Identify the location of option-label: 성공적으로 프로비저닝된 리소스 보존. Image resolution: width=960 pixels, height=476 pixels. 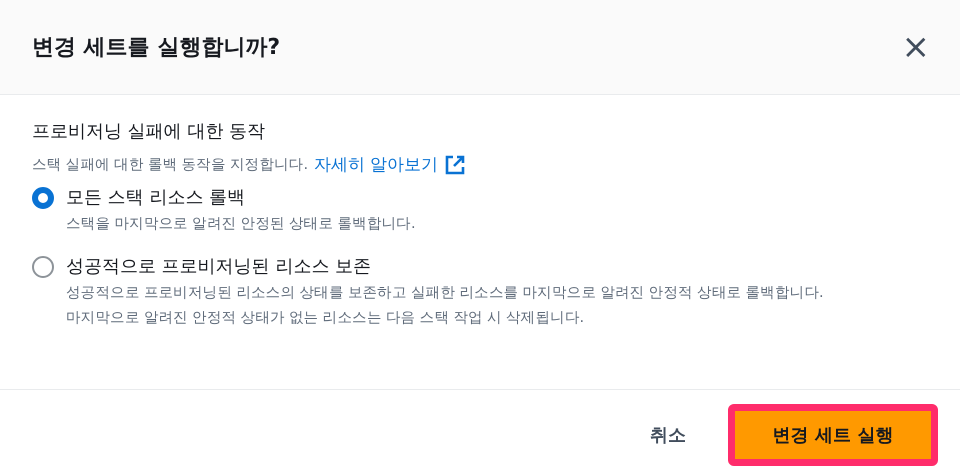
(219, 267).